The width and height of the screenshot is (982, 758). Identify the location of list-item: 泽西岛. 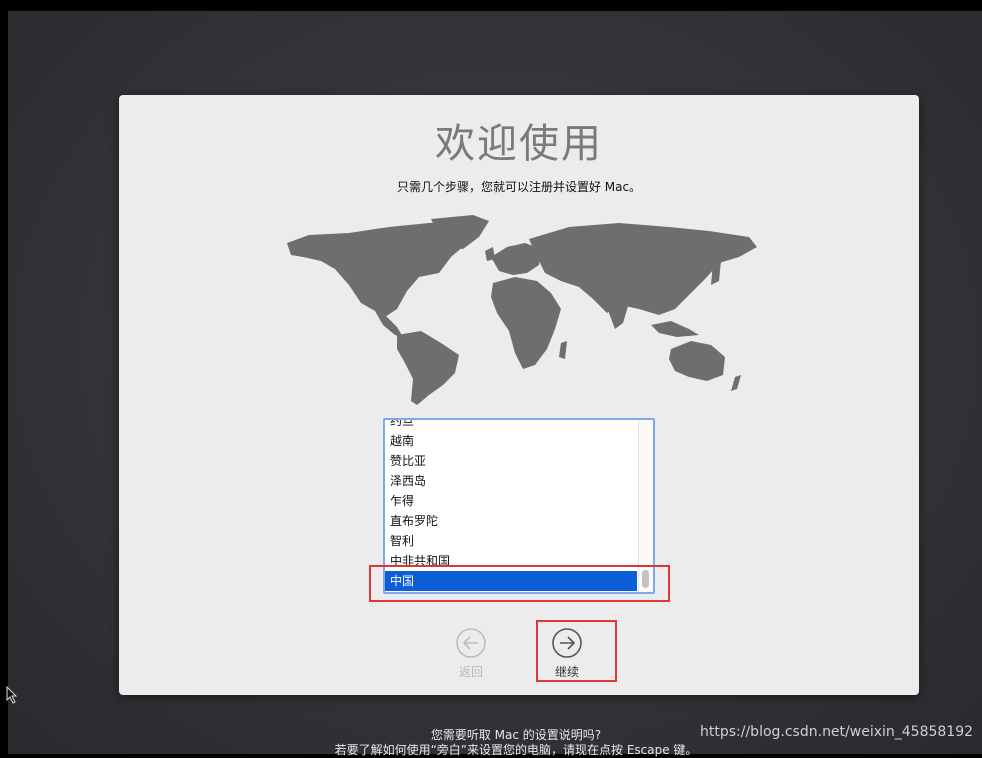
(519, 481).